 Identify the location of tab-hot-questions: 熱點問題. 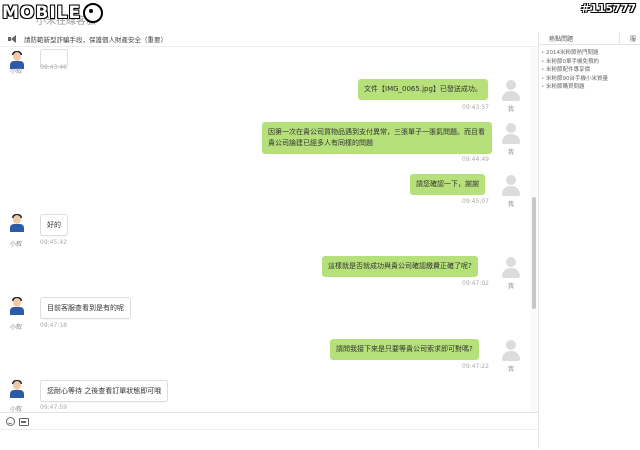
(579, 38).